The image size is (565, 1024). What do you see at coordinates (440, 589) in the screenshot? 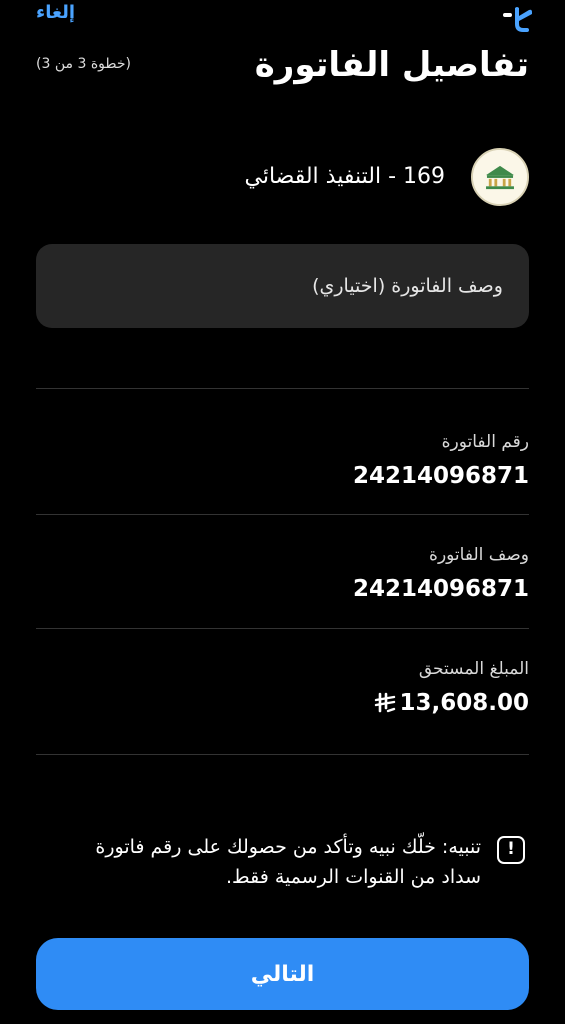
I see `invoice-description-value: 24214096871` at bounding box center [440, 589].